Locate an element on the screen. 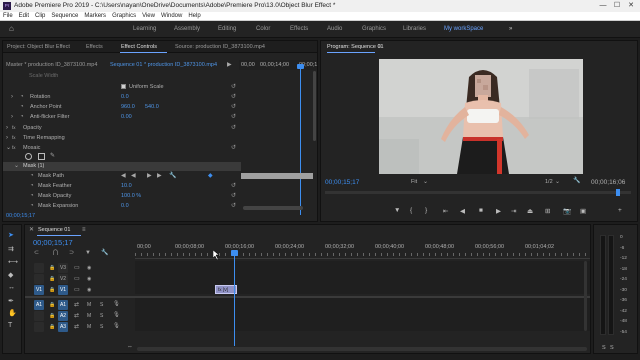 This screenshot has height=360, width=640. voiceover-record-icon: 🎙 is located at coordinates (116, 304).